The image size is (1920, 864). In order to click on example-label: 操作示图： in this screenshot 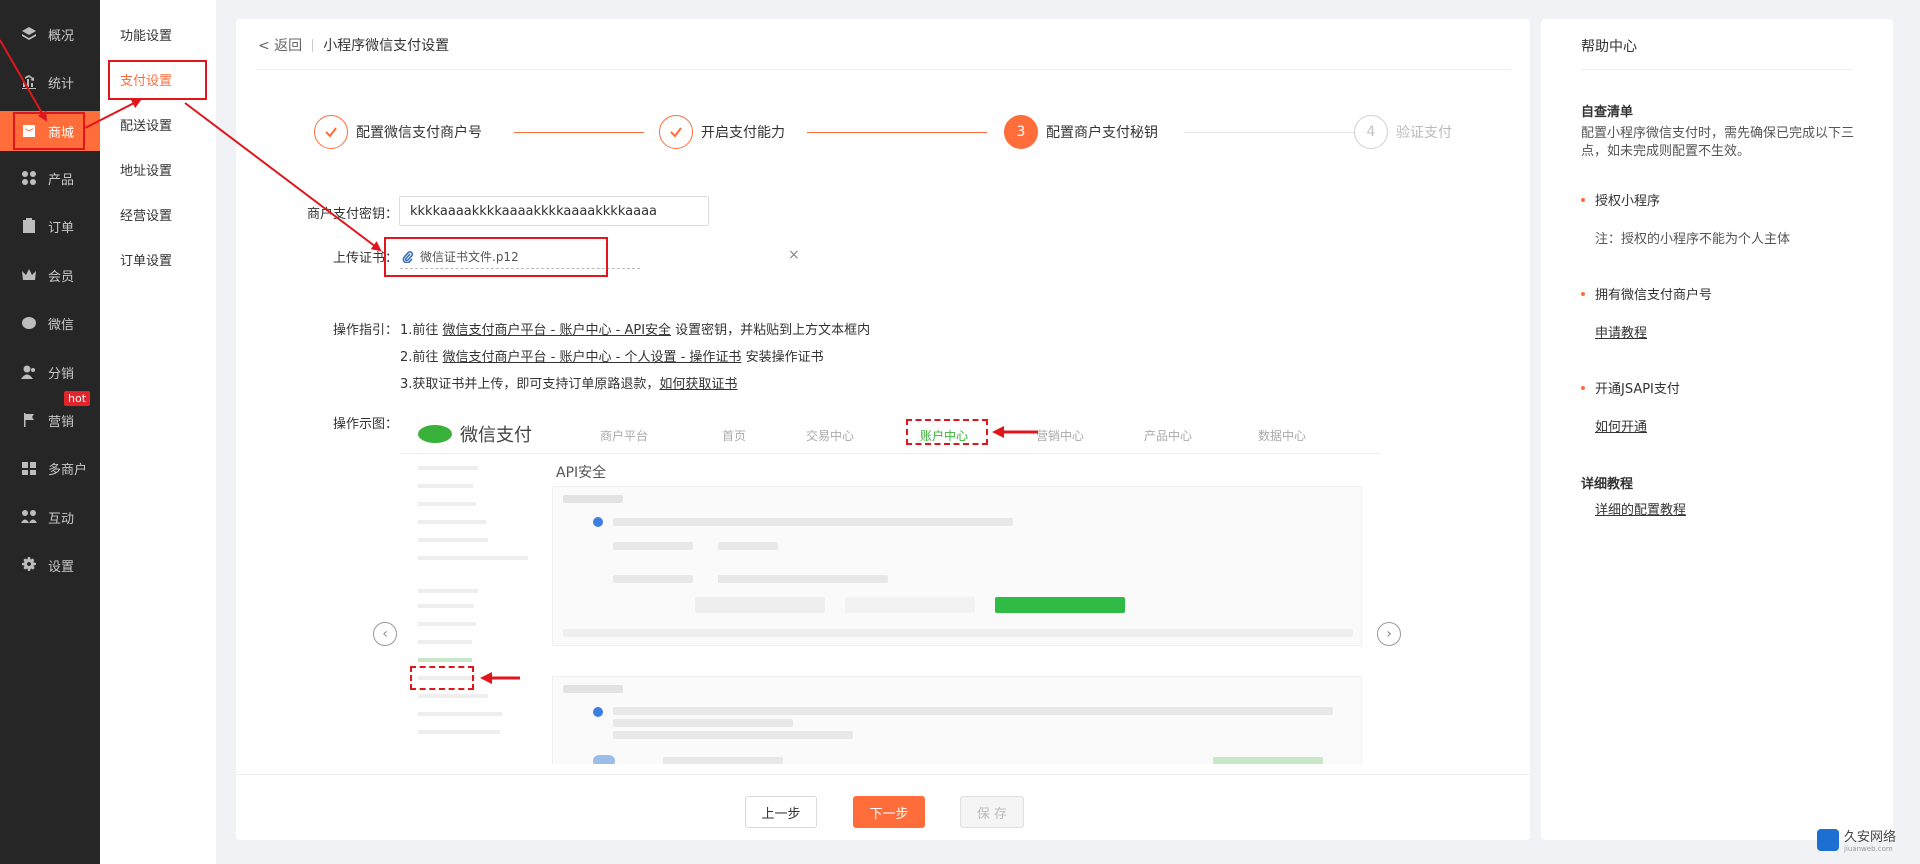, I will do `click(366, 424)`.